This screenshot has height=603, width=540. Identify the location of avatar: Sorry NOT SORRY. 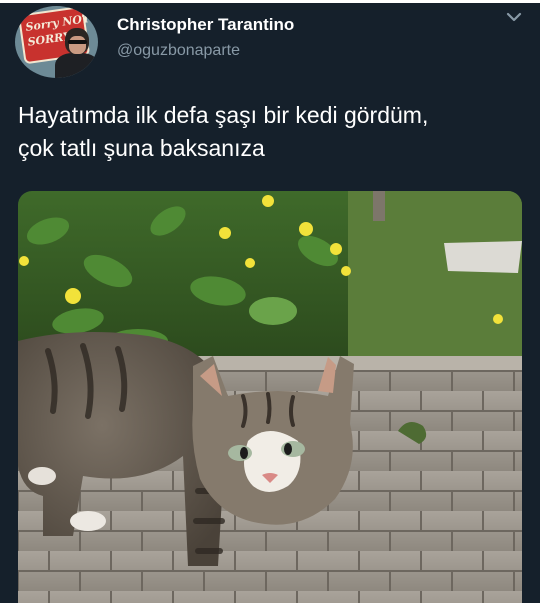
(56, 42).